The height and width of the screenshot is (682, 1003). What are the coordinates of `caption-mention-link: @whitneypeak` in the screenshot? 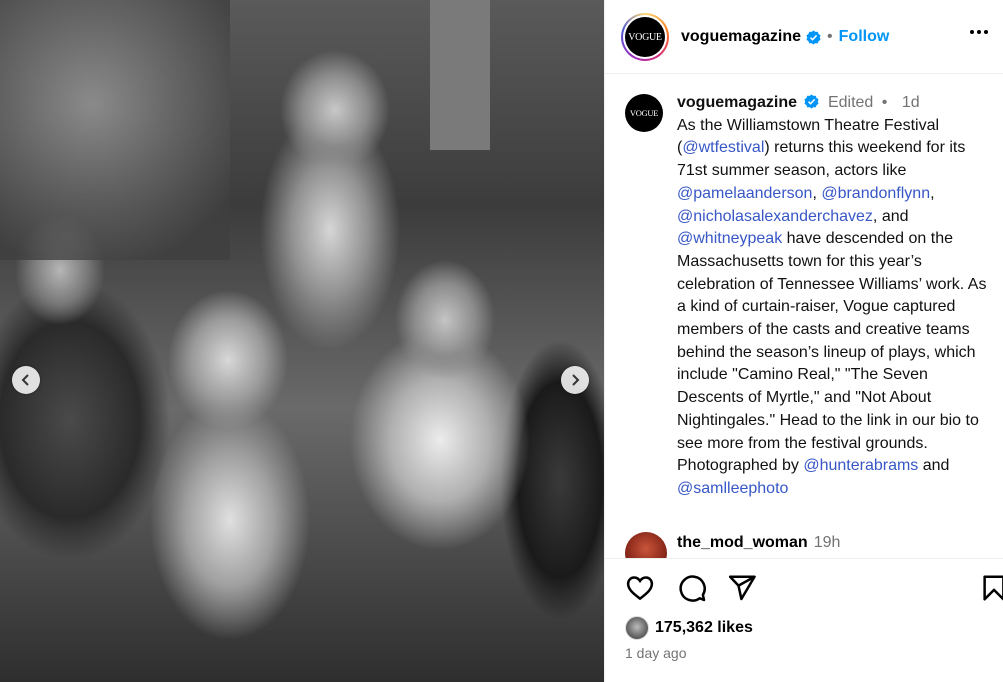 It's located at (729, 238).